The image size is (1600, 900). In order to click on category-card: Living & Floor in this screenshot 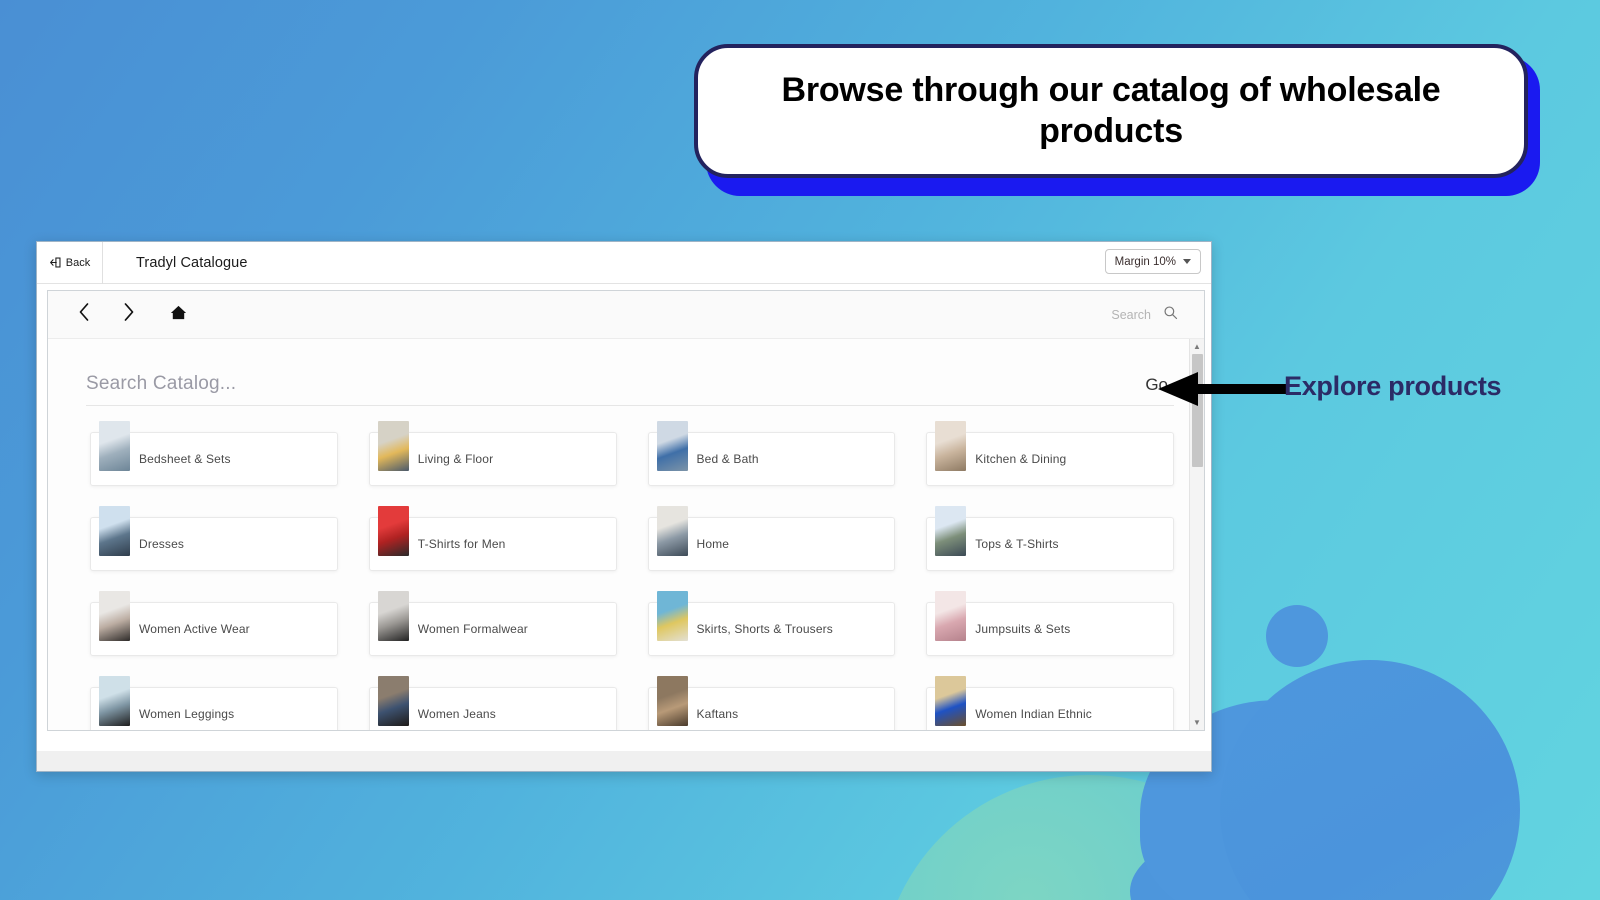, I will do `click(492, 453)`.